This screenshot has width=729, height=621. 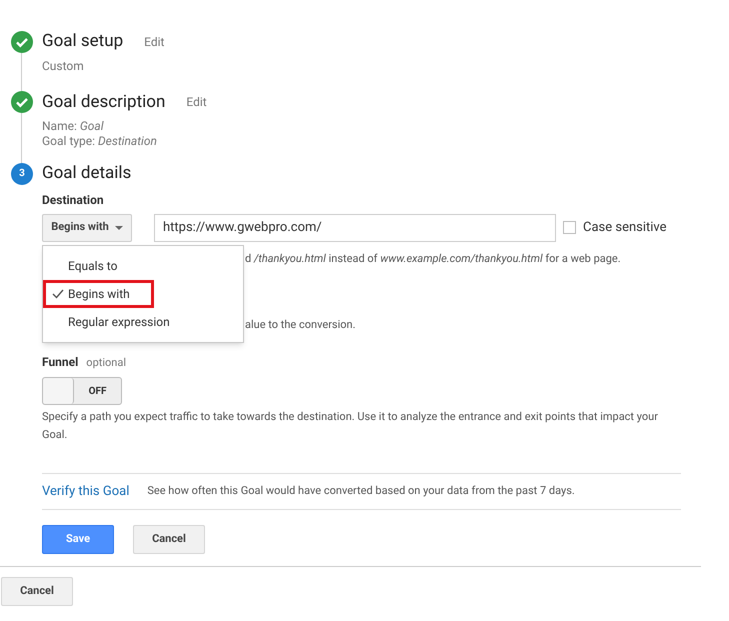 I want to click on menu-item: Equals to, so click(x=143, y=266).